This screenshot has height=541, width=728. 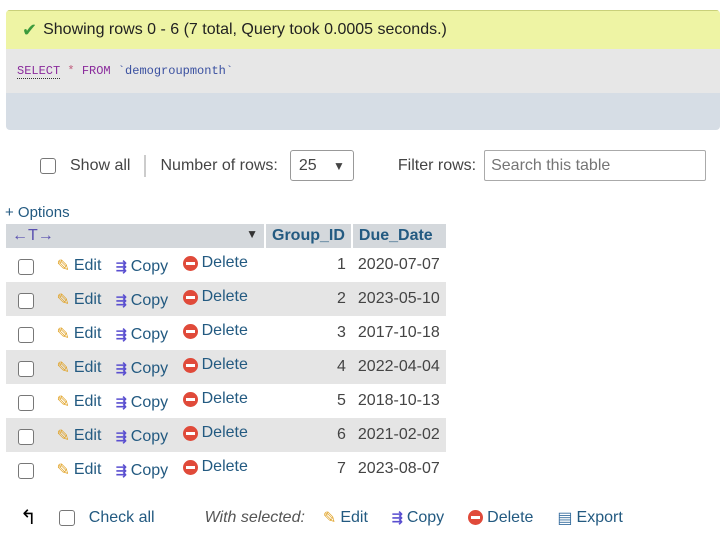 I want to click on number-of-rows-value: 25, so click(x=307, y=165).